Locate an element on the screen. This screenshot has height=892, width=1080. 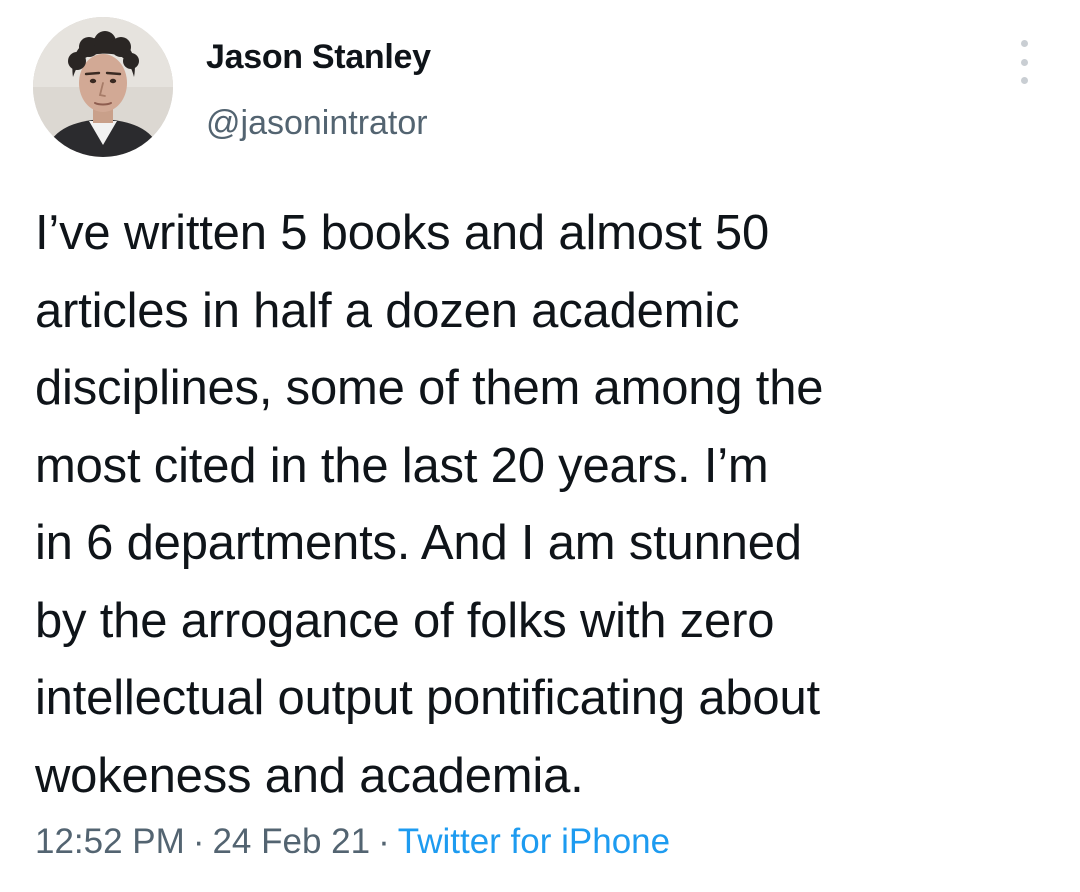
user-handle: @jasonintrator is located at coordinates (317, 123).